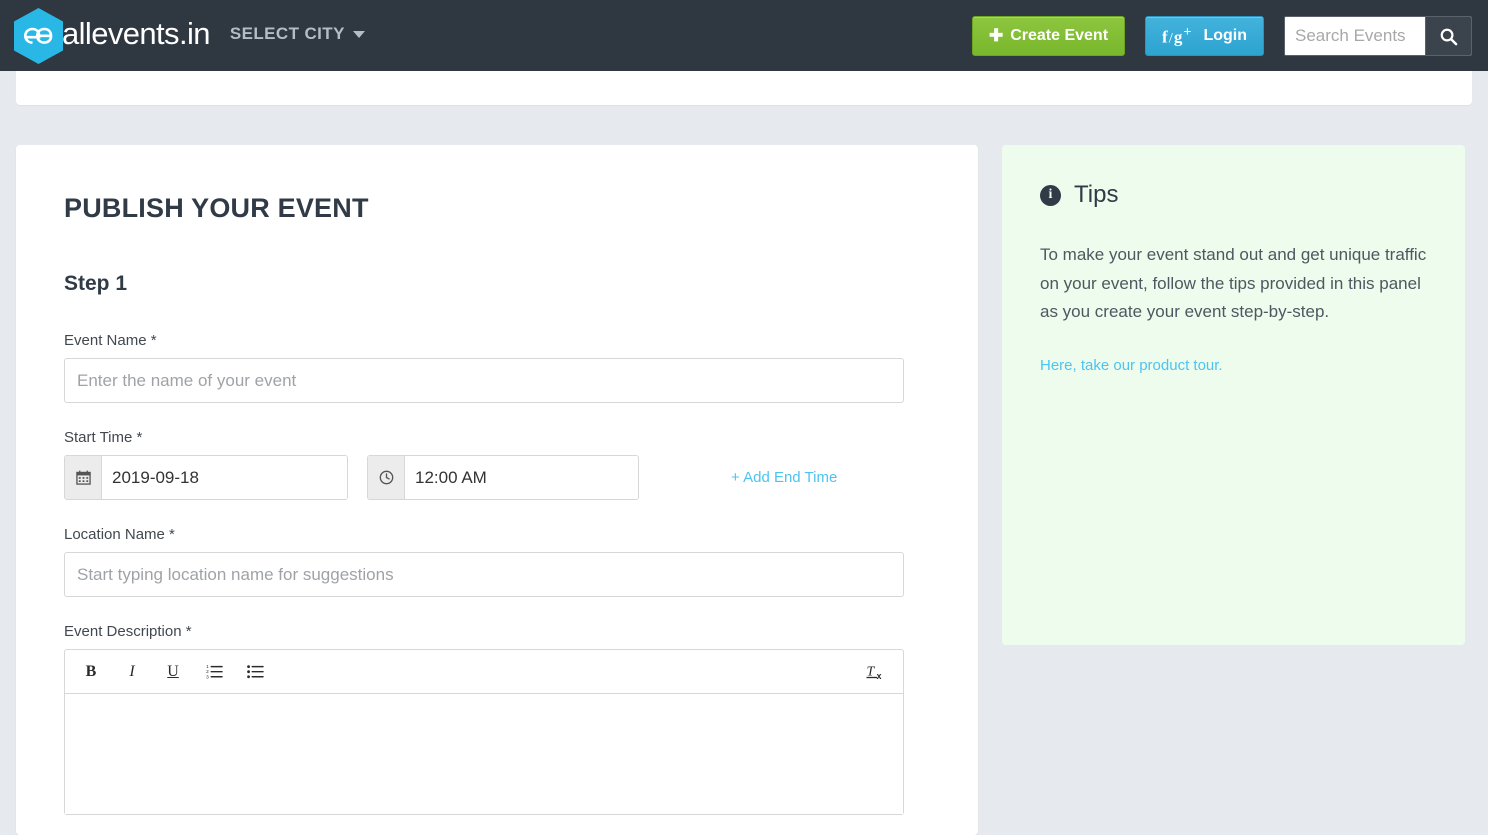 The image size is (1488, 835). Describe the element at coordinates (521, 477) in the screenshot. I see `start-time-input` at that location.